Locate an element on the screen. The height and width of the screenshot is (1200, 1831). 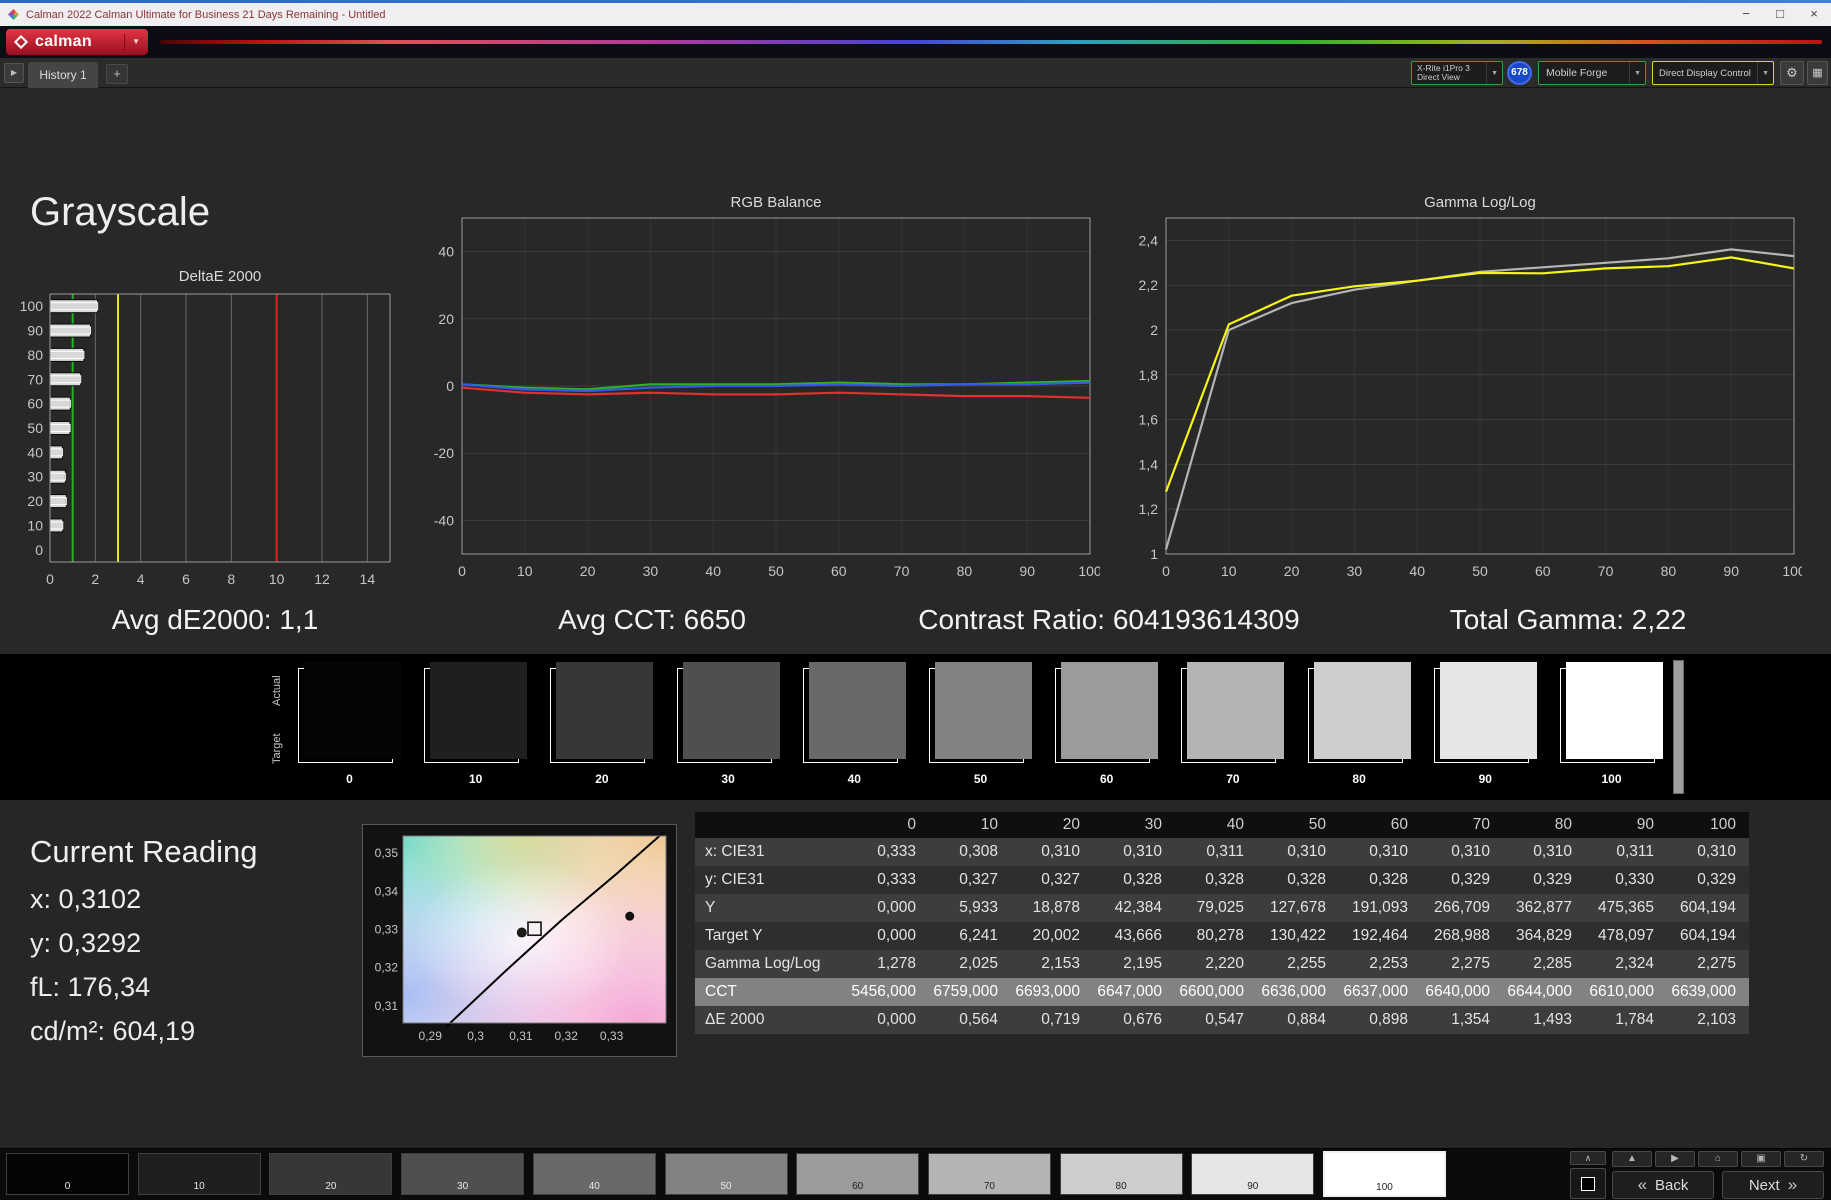
table-cell: 0,000 is located at coordinates (896, 1019).